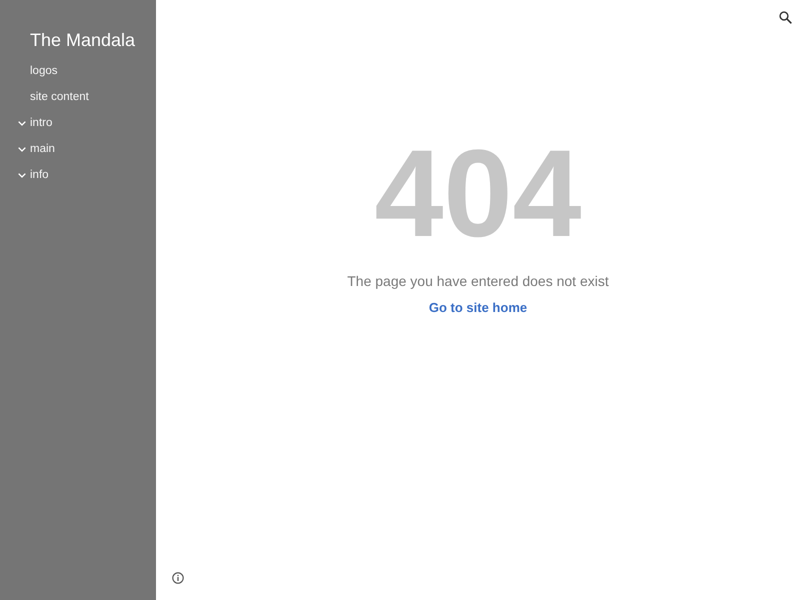 This screenshot has width=800, height=600. What do you see at coordinates (27, 149) in the screenshot?
I see `nav-item: main` at bounding box center [27, 149].